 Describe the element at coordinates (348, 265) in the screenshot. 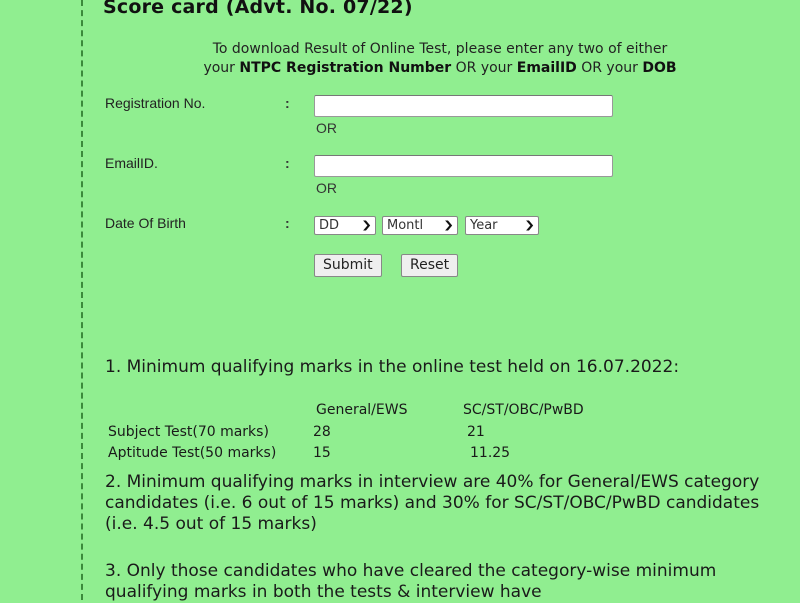

I see `submit-button: Submit` at that location.